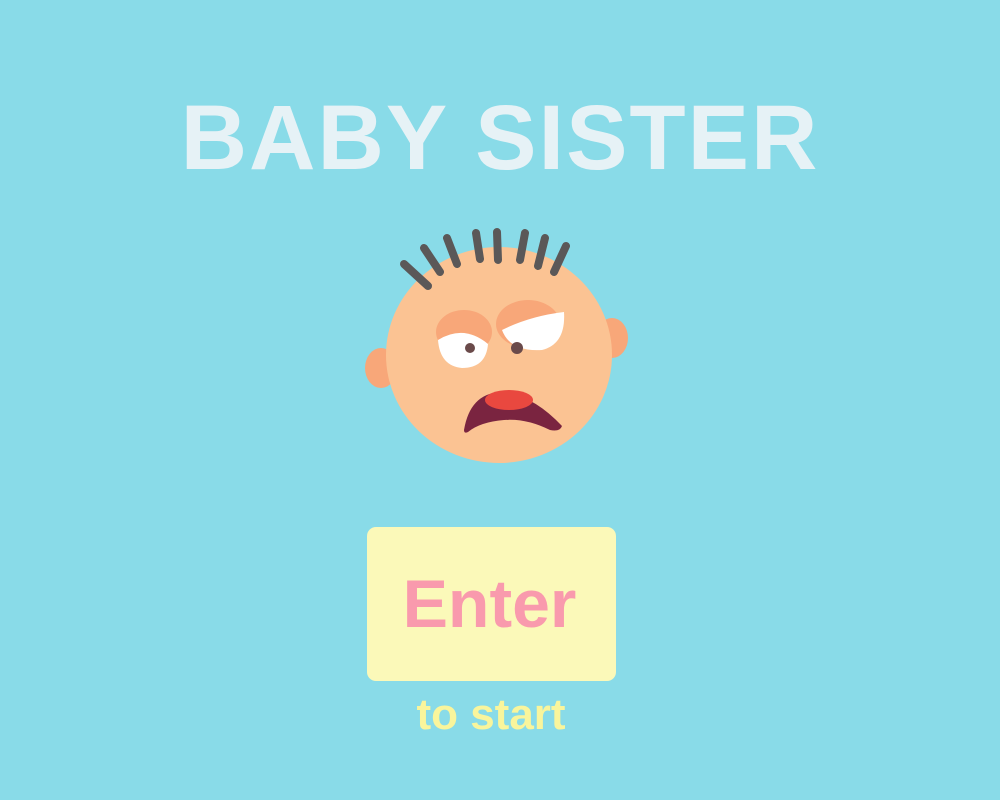 The width and height of the screenshot is (1000, 800). I want to click on enter-button-label: Enter, so click(489, 604).